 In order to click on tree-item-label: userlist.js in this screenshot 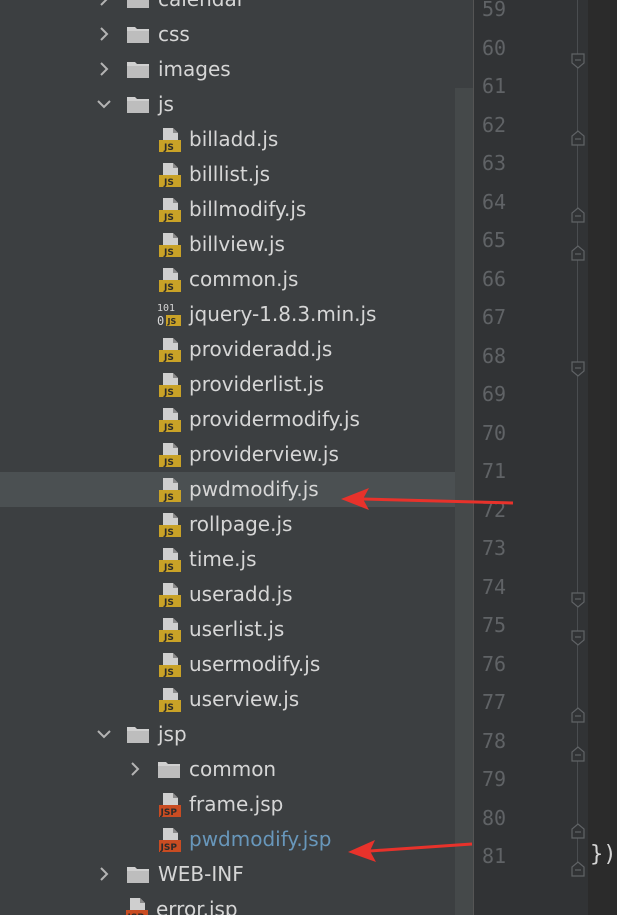, I will do `click(237, 629)`.